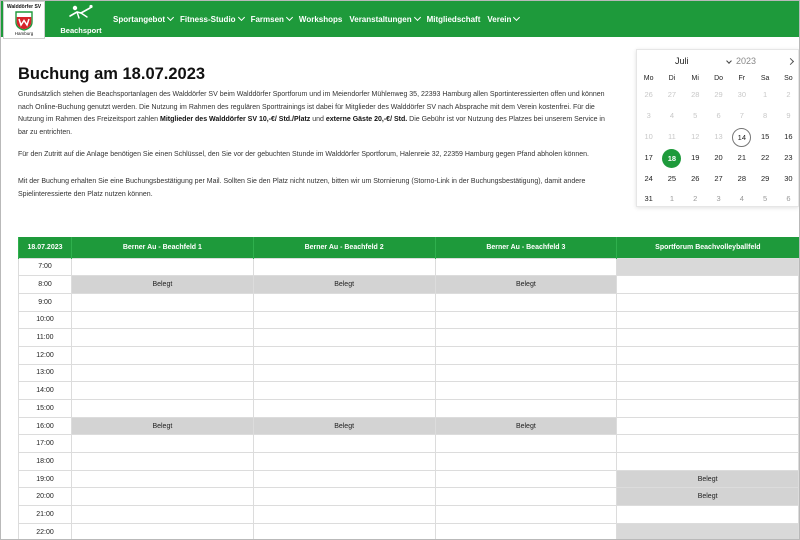 The height and width of the screenshot is (540, 800). I want to click on calendar-day: 15, so click(764, 137).